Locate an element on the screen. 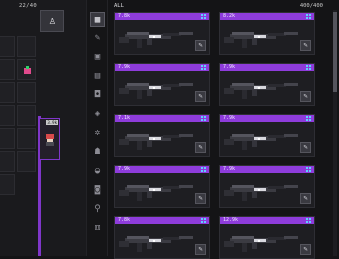 This screenshot has height=259, width=339. item-count: 400/400 is located at coordinates (311, 6).